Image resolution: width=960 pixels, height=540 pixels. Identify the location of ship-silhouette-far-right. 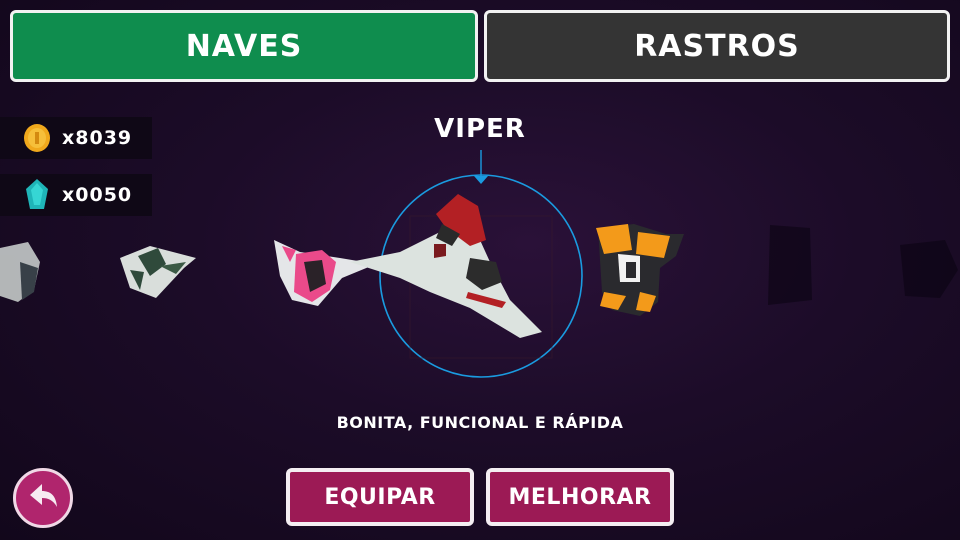
(863, 265).